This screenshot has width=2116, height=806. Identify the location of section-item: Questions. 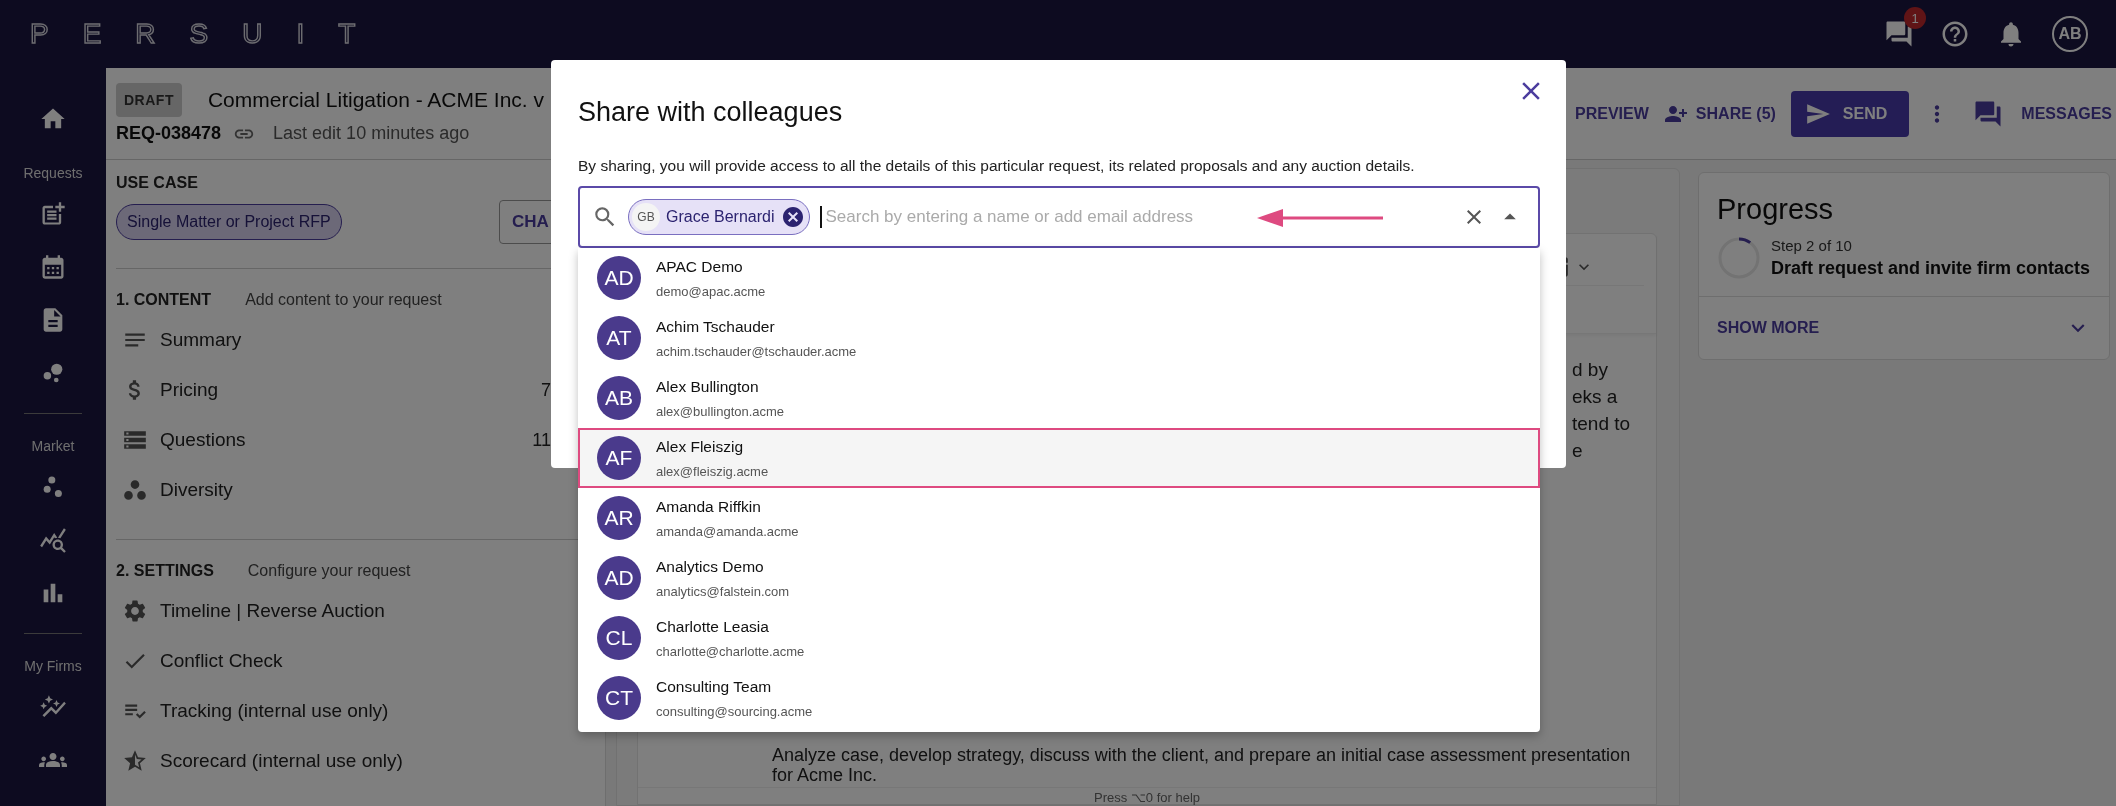
(203, 440).